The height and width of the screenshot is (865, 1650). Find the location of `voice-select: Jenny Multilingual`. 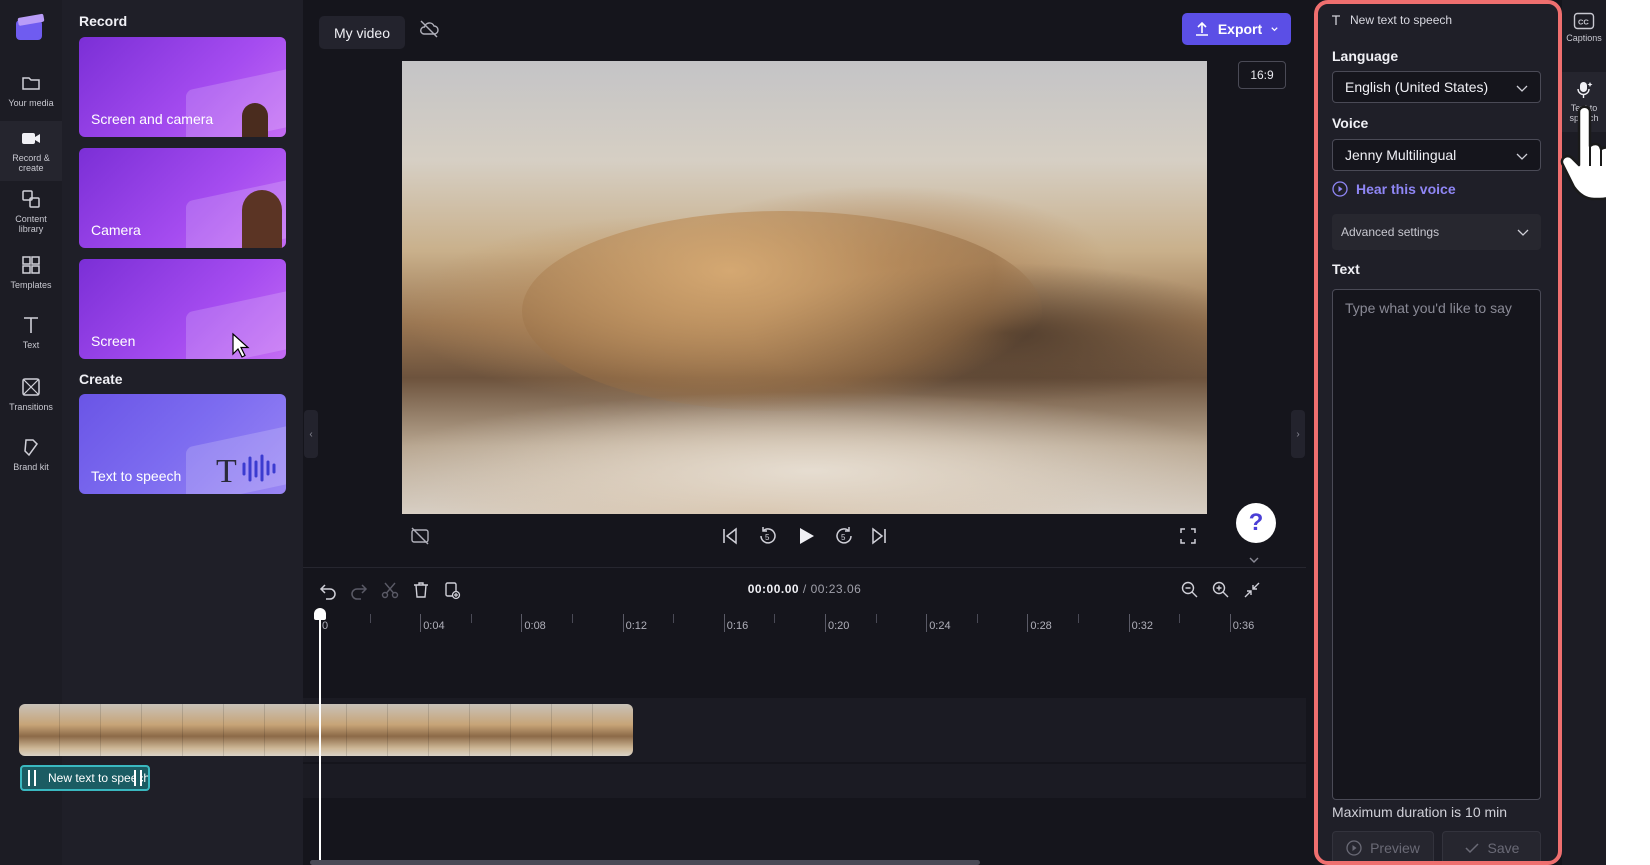

voice-select: Jenny Multilingual is located at coordinates (1436, 155).